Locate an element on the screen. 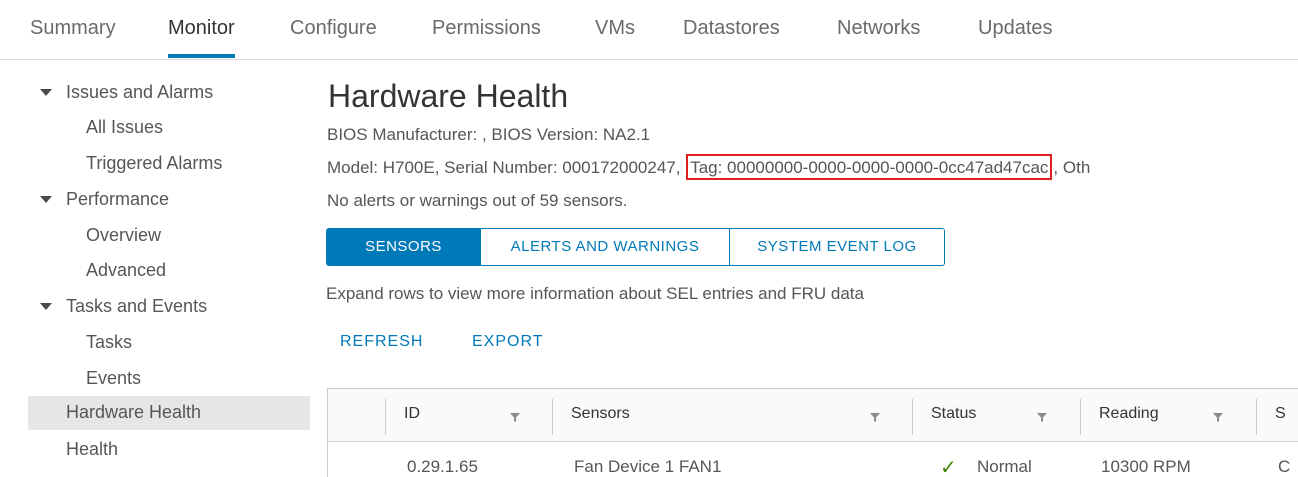 The width and height of the screenshot is (1298, 477). column-header-status: Status is located at coordinates (953, 414).